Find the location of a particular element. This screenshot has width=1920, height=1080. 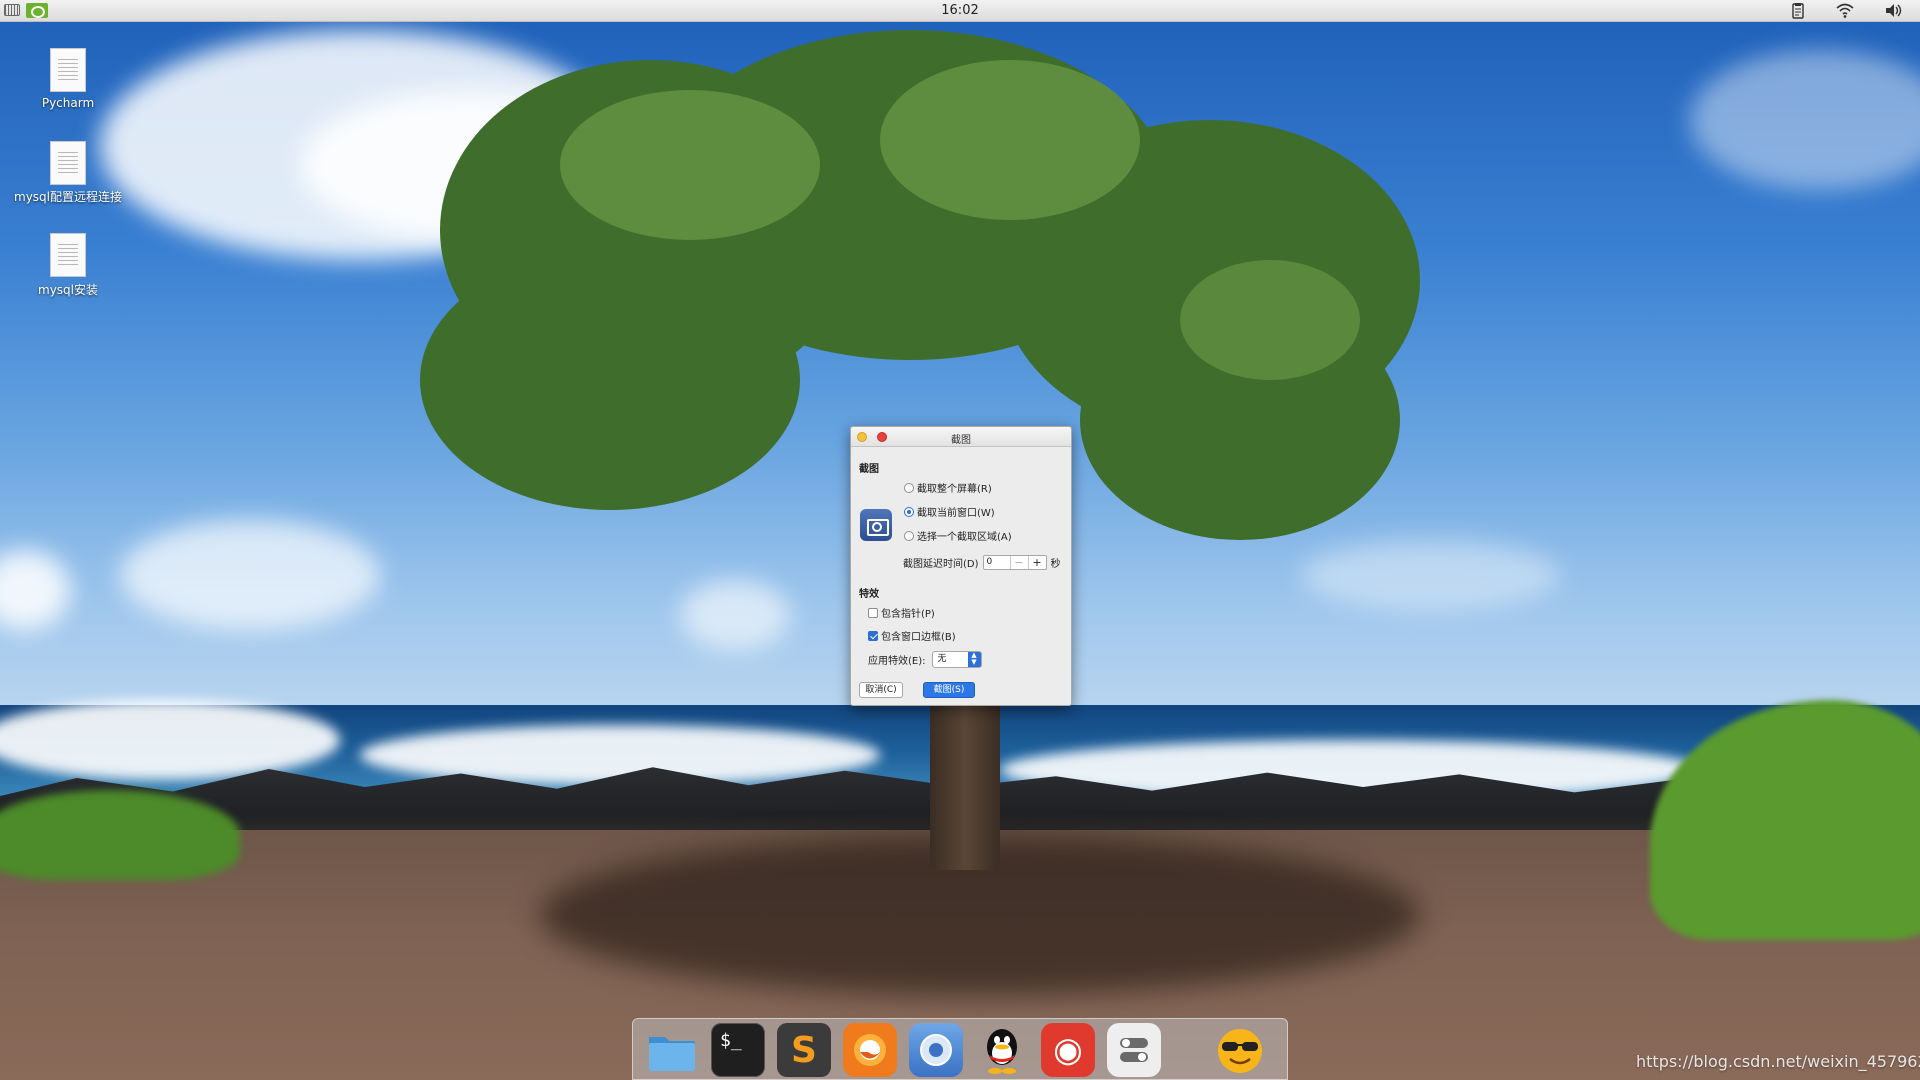

delay-increment-button: + is located at coordinates (1036, 562).